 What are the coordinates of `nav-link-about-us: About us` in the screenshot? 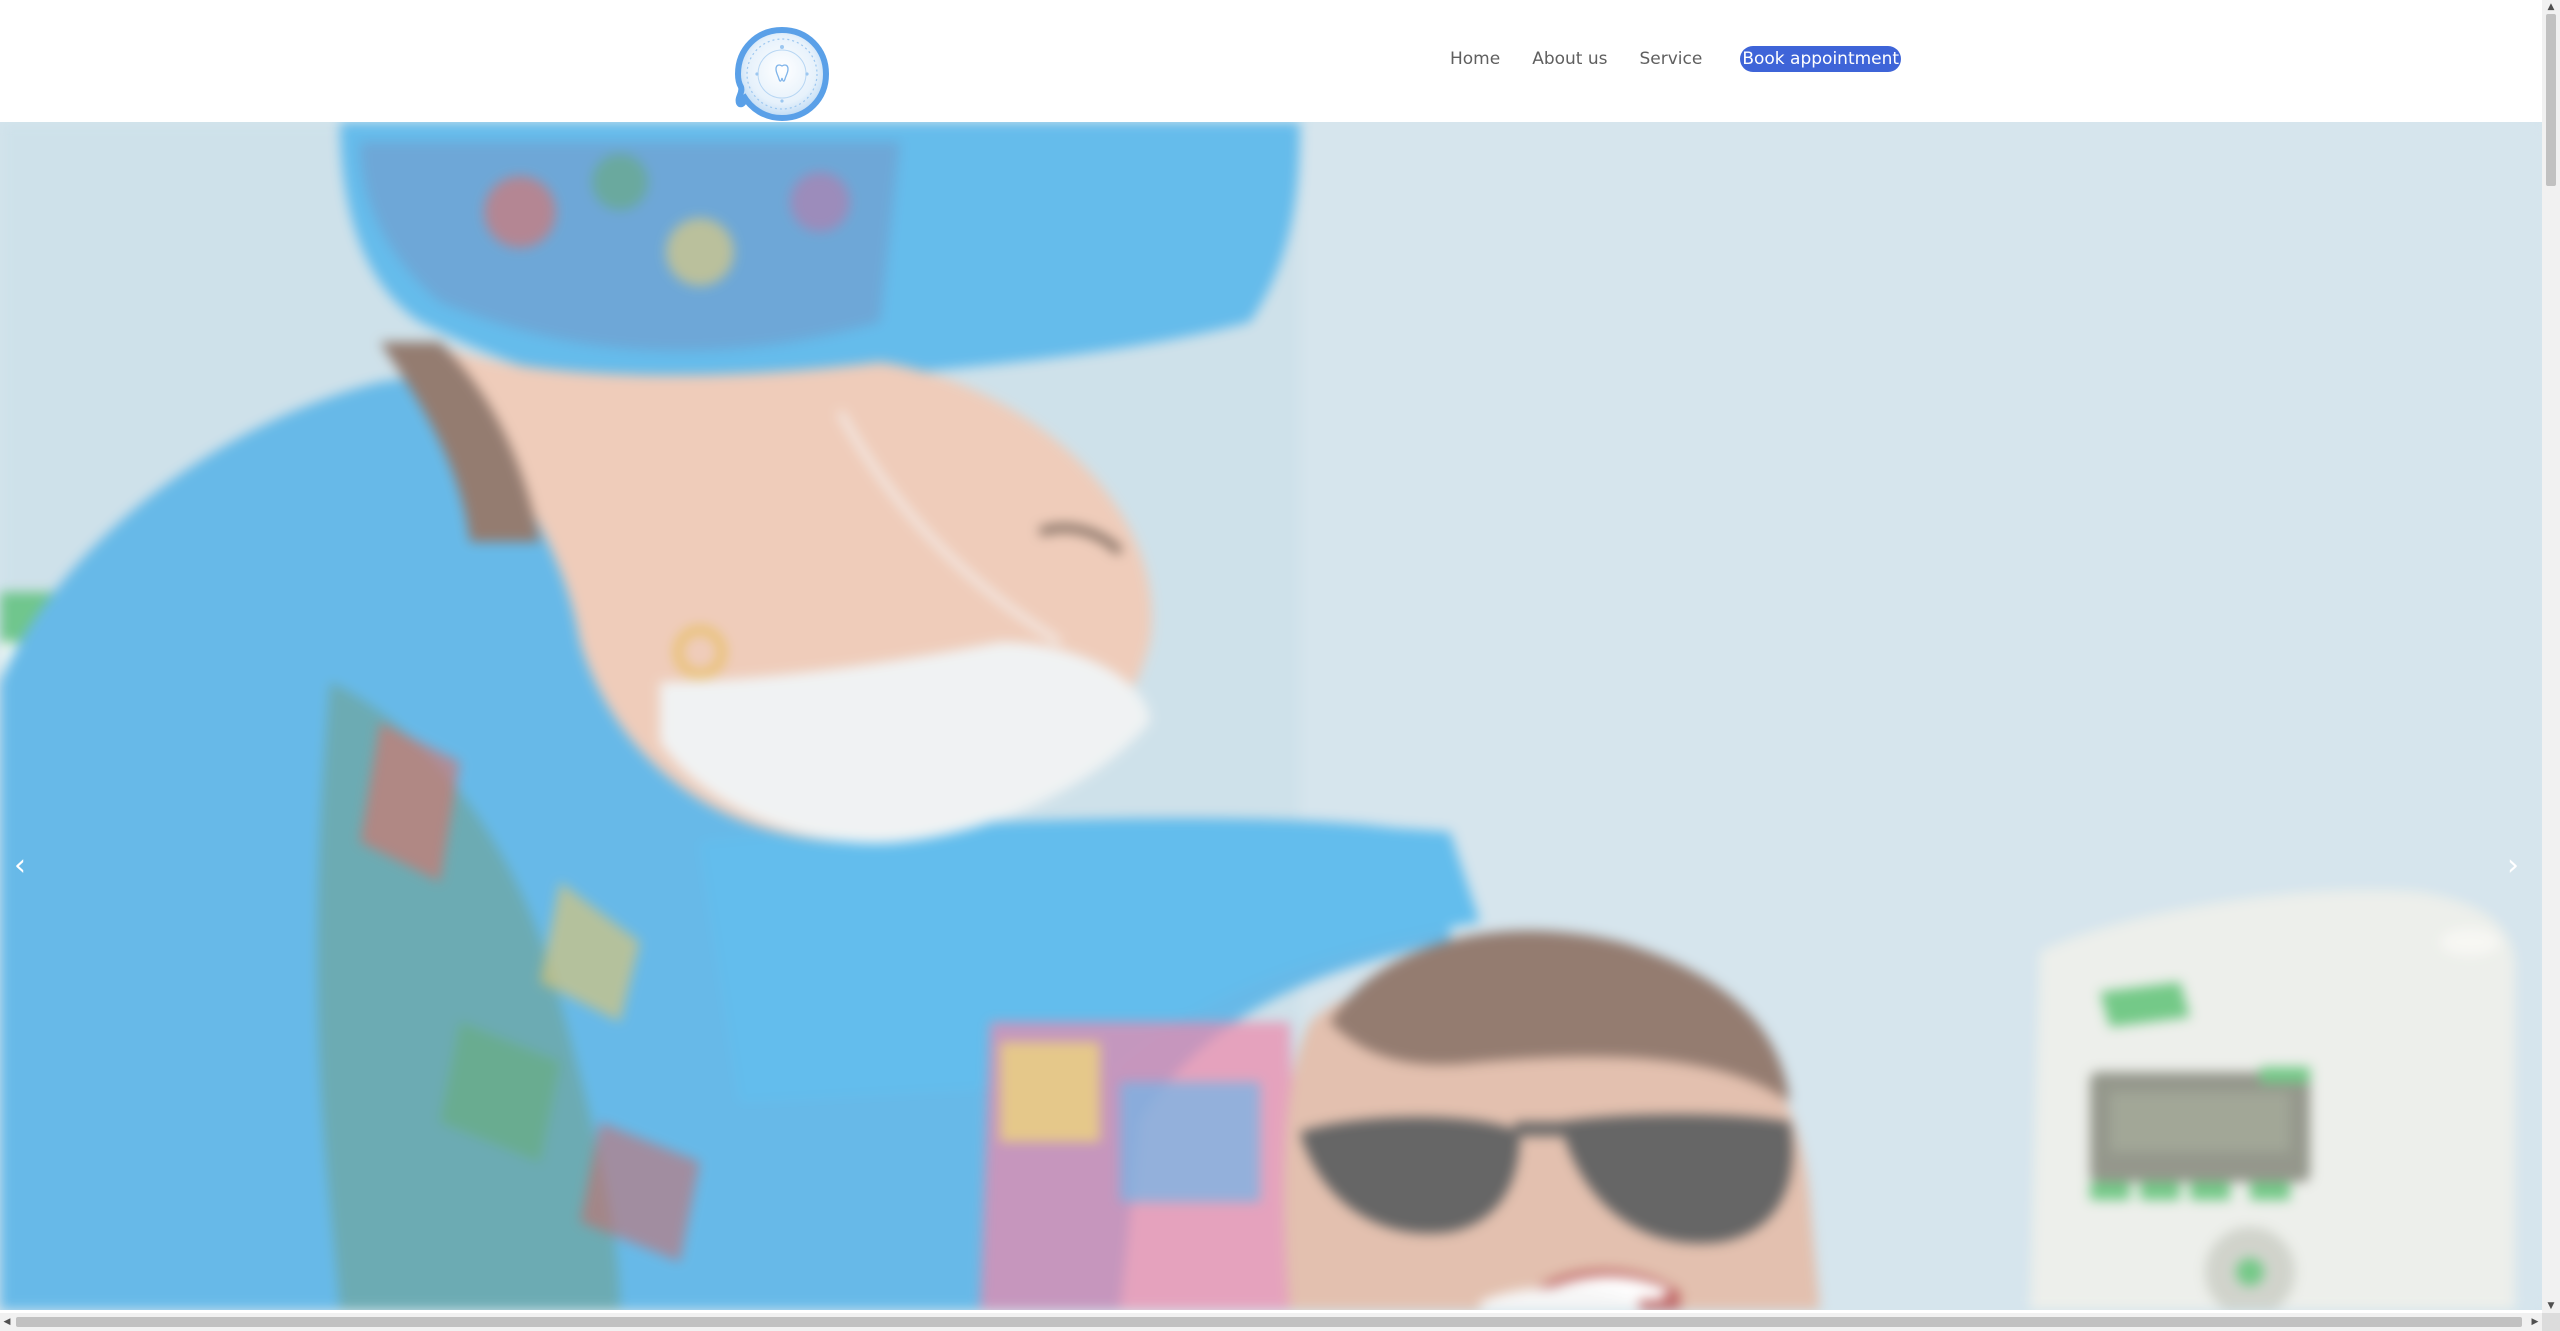 It's located at (1569, 59).